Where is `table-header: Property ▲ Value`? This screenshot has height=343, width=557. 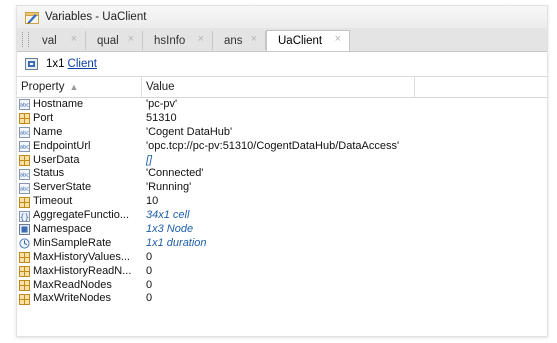
table-header: Property ▲ Value is located at coordinates (282, 87).